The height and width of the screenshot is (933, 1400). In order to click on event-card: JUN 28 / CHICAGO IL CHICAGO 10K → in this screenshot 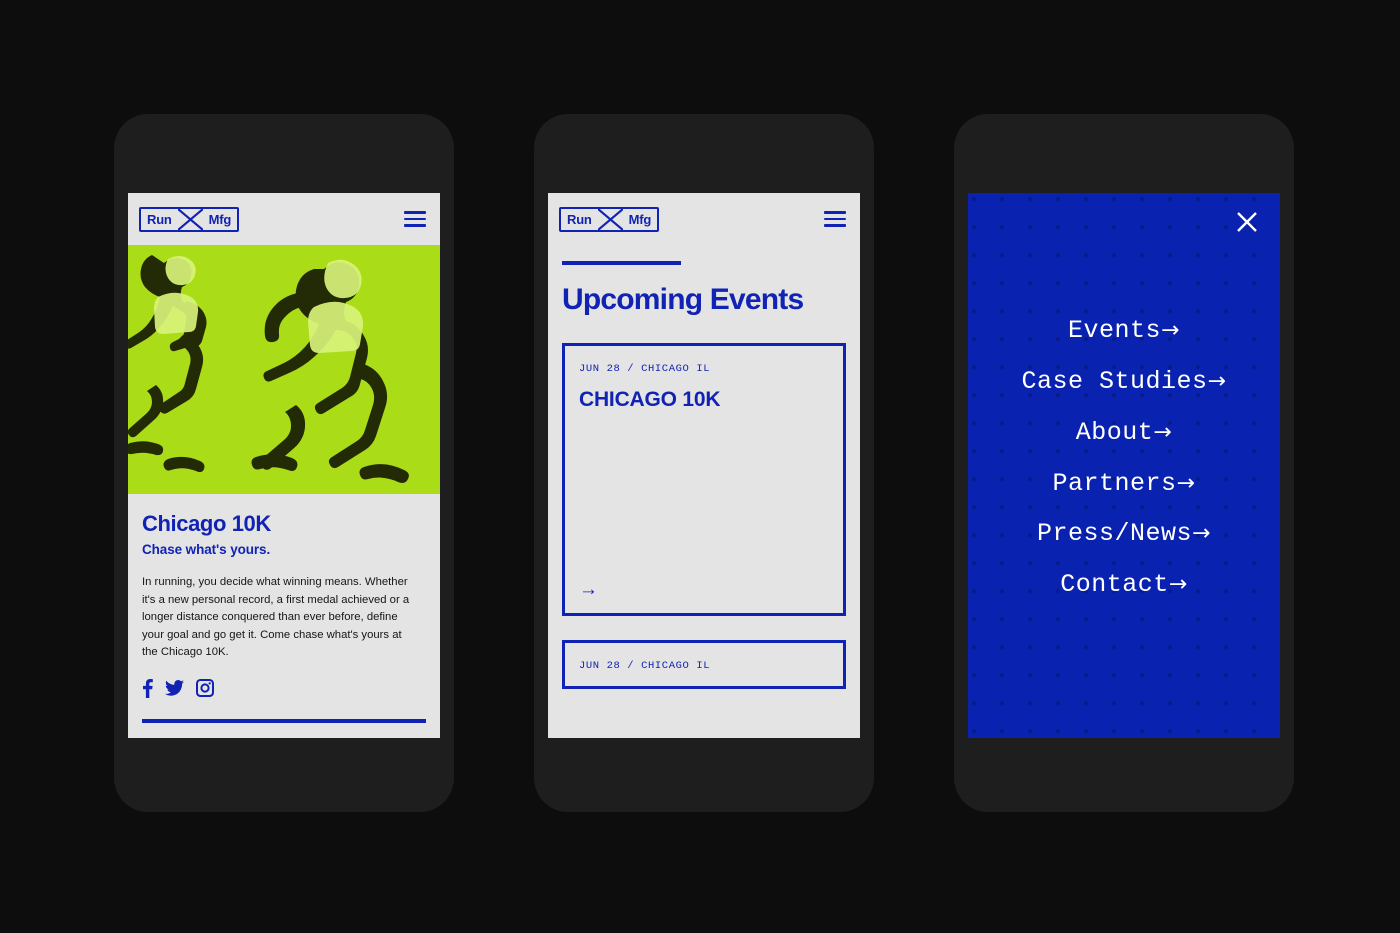, I will do `click(704, 480)`.